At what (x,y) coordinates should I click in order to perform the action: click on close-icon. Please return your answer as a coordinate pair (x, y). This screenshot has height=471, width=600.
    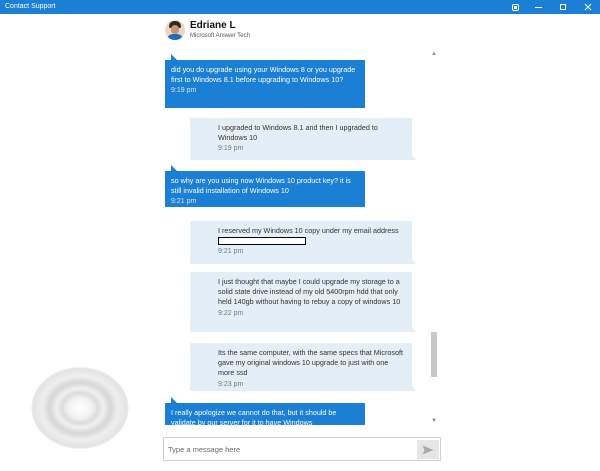
    Looking at the image, I should click on (588, 7).